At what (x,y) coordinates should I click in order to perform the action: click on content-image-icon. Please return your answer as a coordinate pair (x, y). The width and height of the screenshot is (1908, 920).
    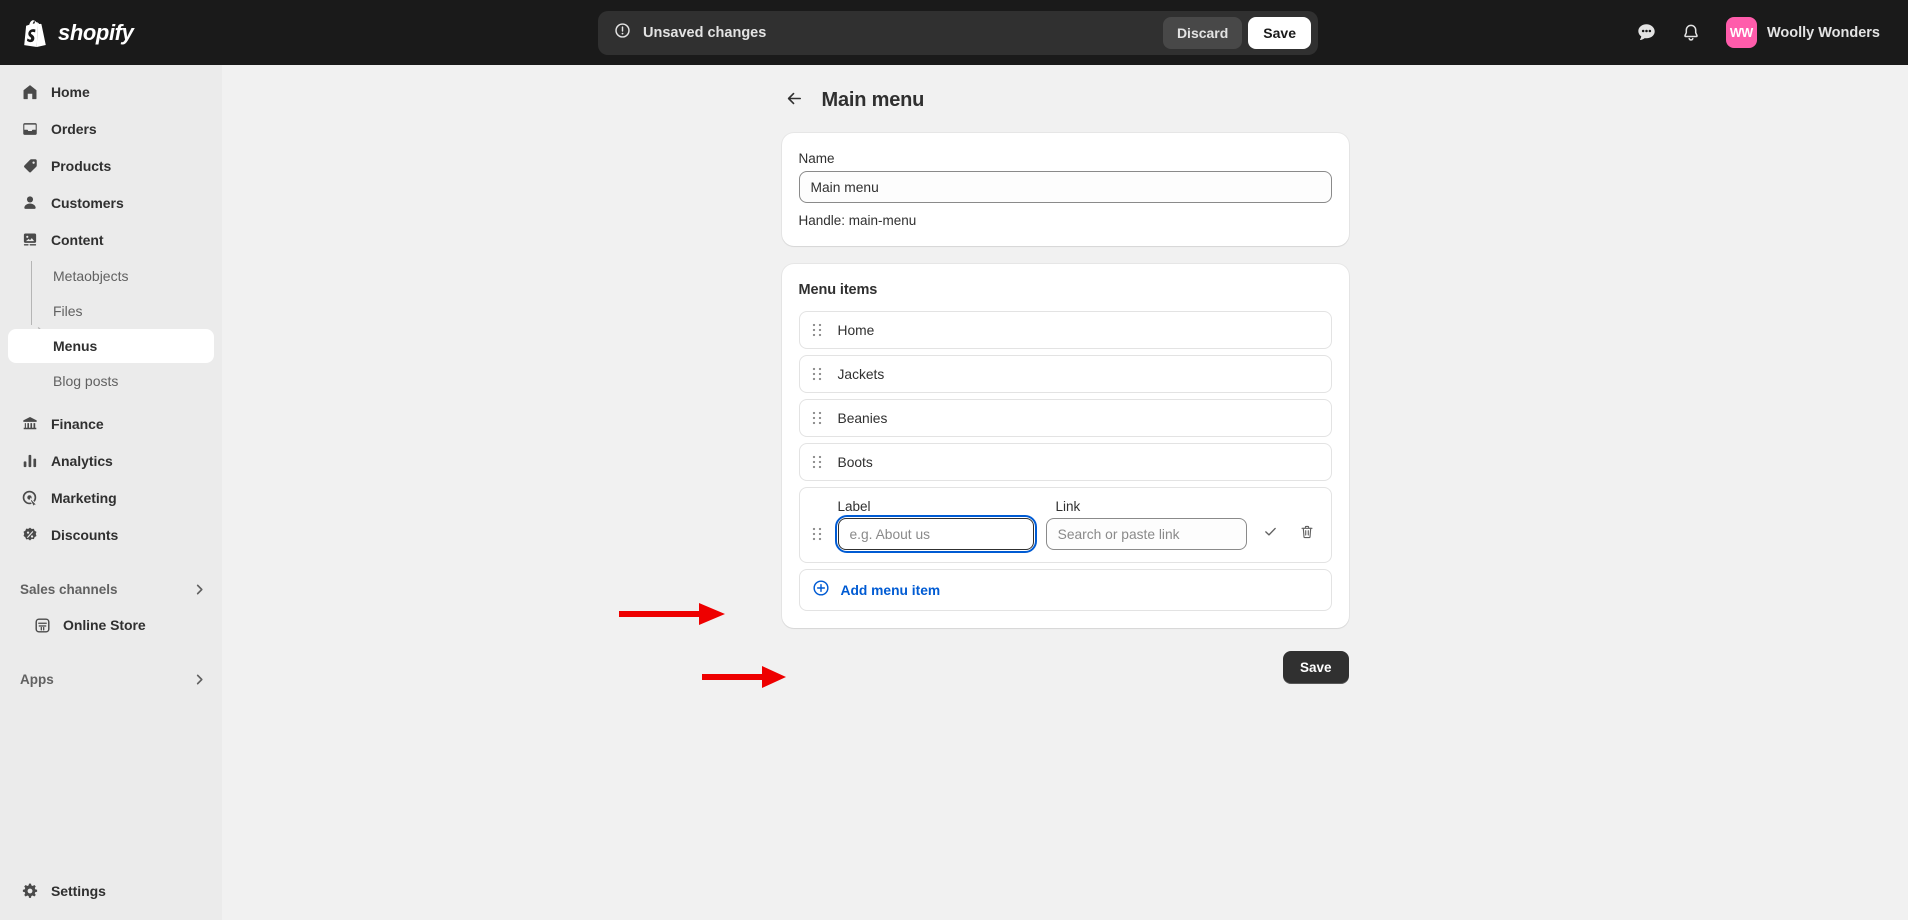
    Looking at the image, I should click on (30, 240).